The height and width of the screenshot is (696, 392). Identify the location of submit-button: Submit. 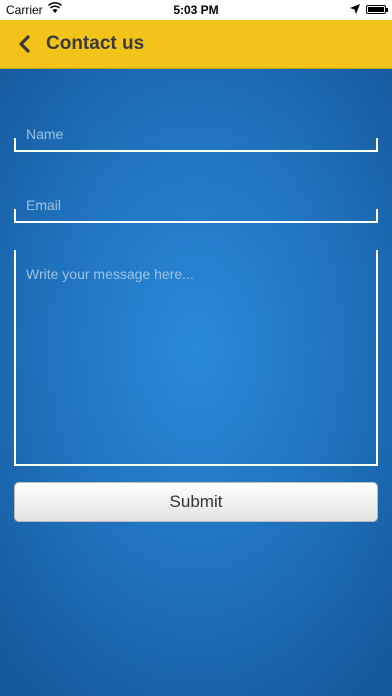
(196, 502).